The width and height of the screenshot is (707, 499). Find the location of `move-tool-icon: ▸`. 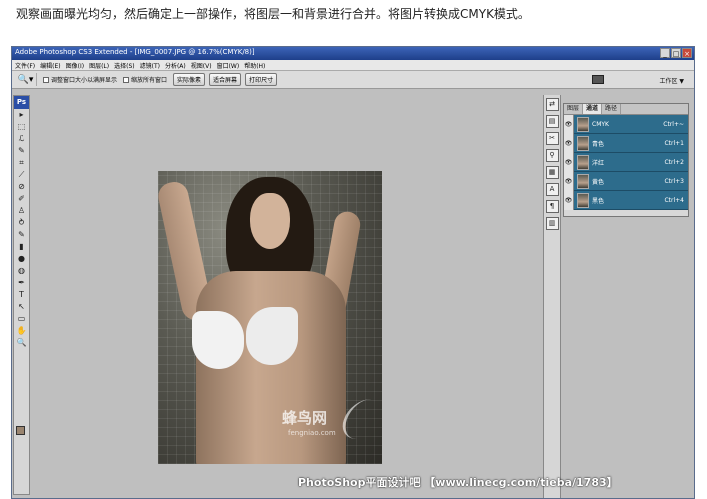

move-tool-icon: ▸ is located at coordinates (21, 115).